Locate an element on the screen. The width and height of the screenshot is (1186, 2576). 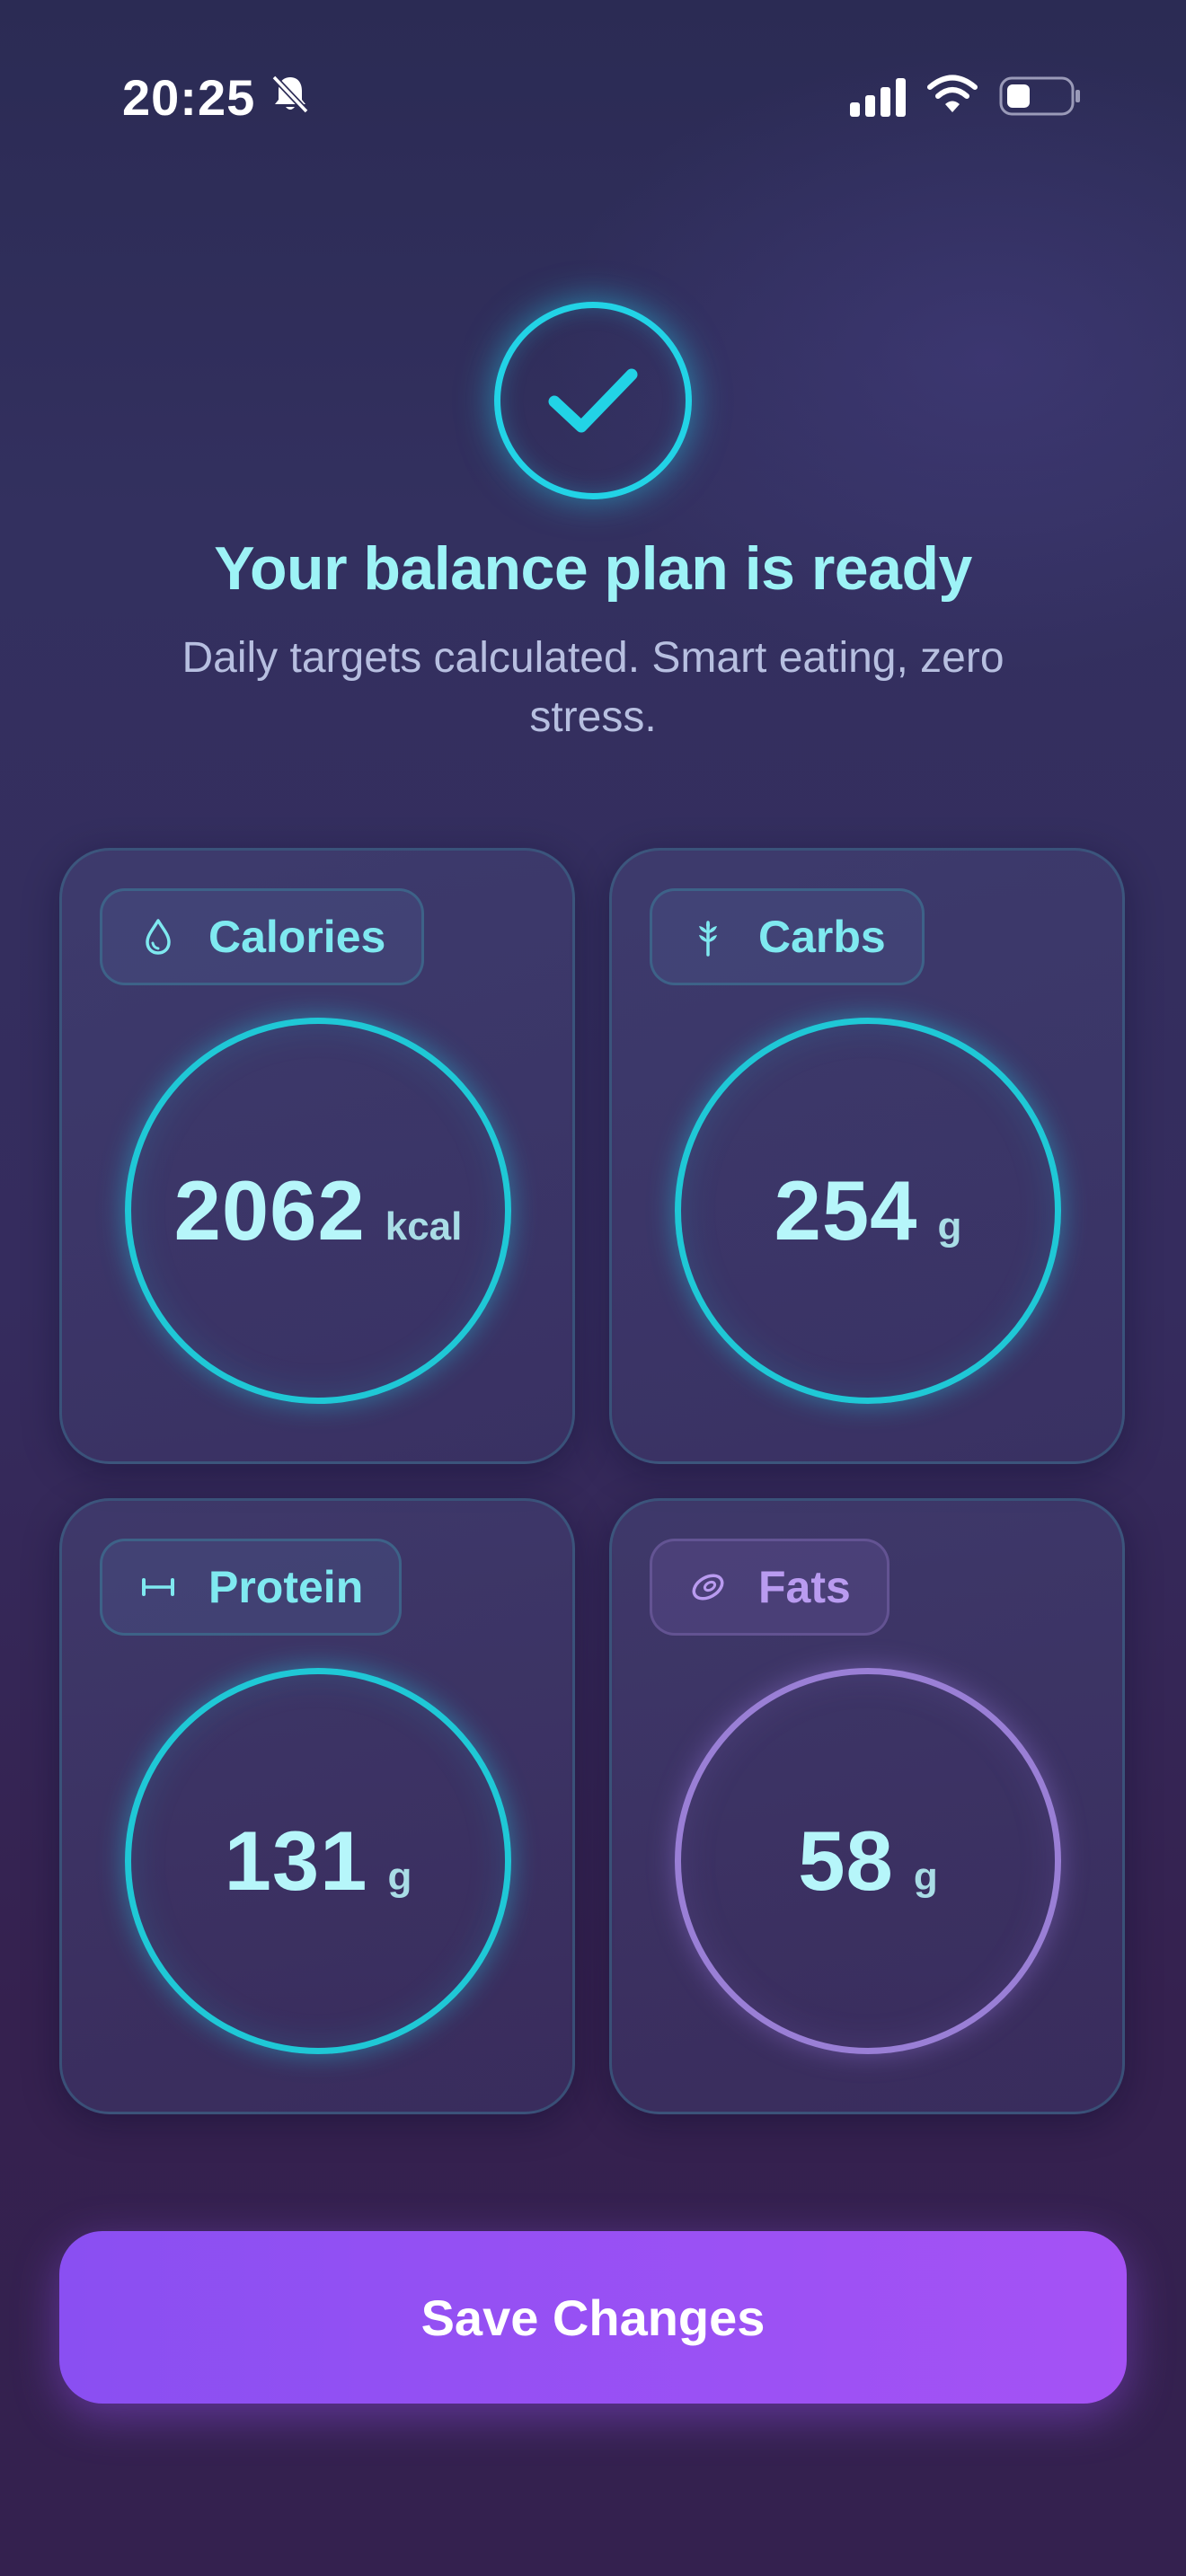
save-changes-button: Save Changes is located at coordinates (593, 2317).